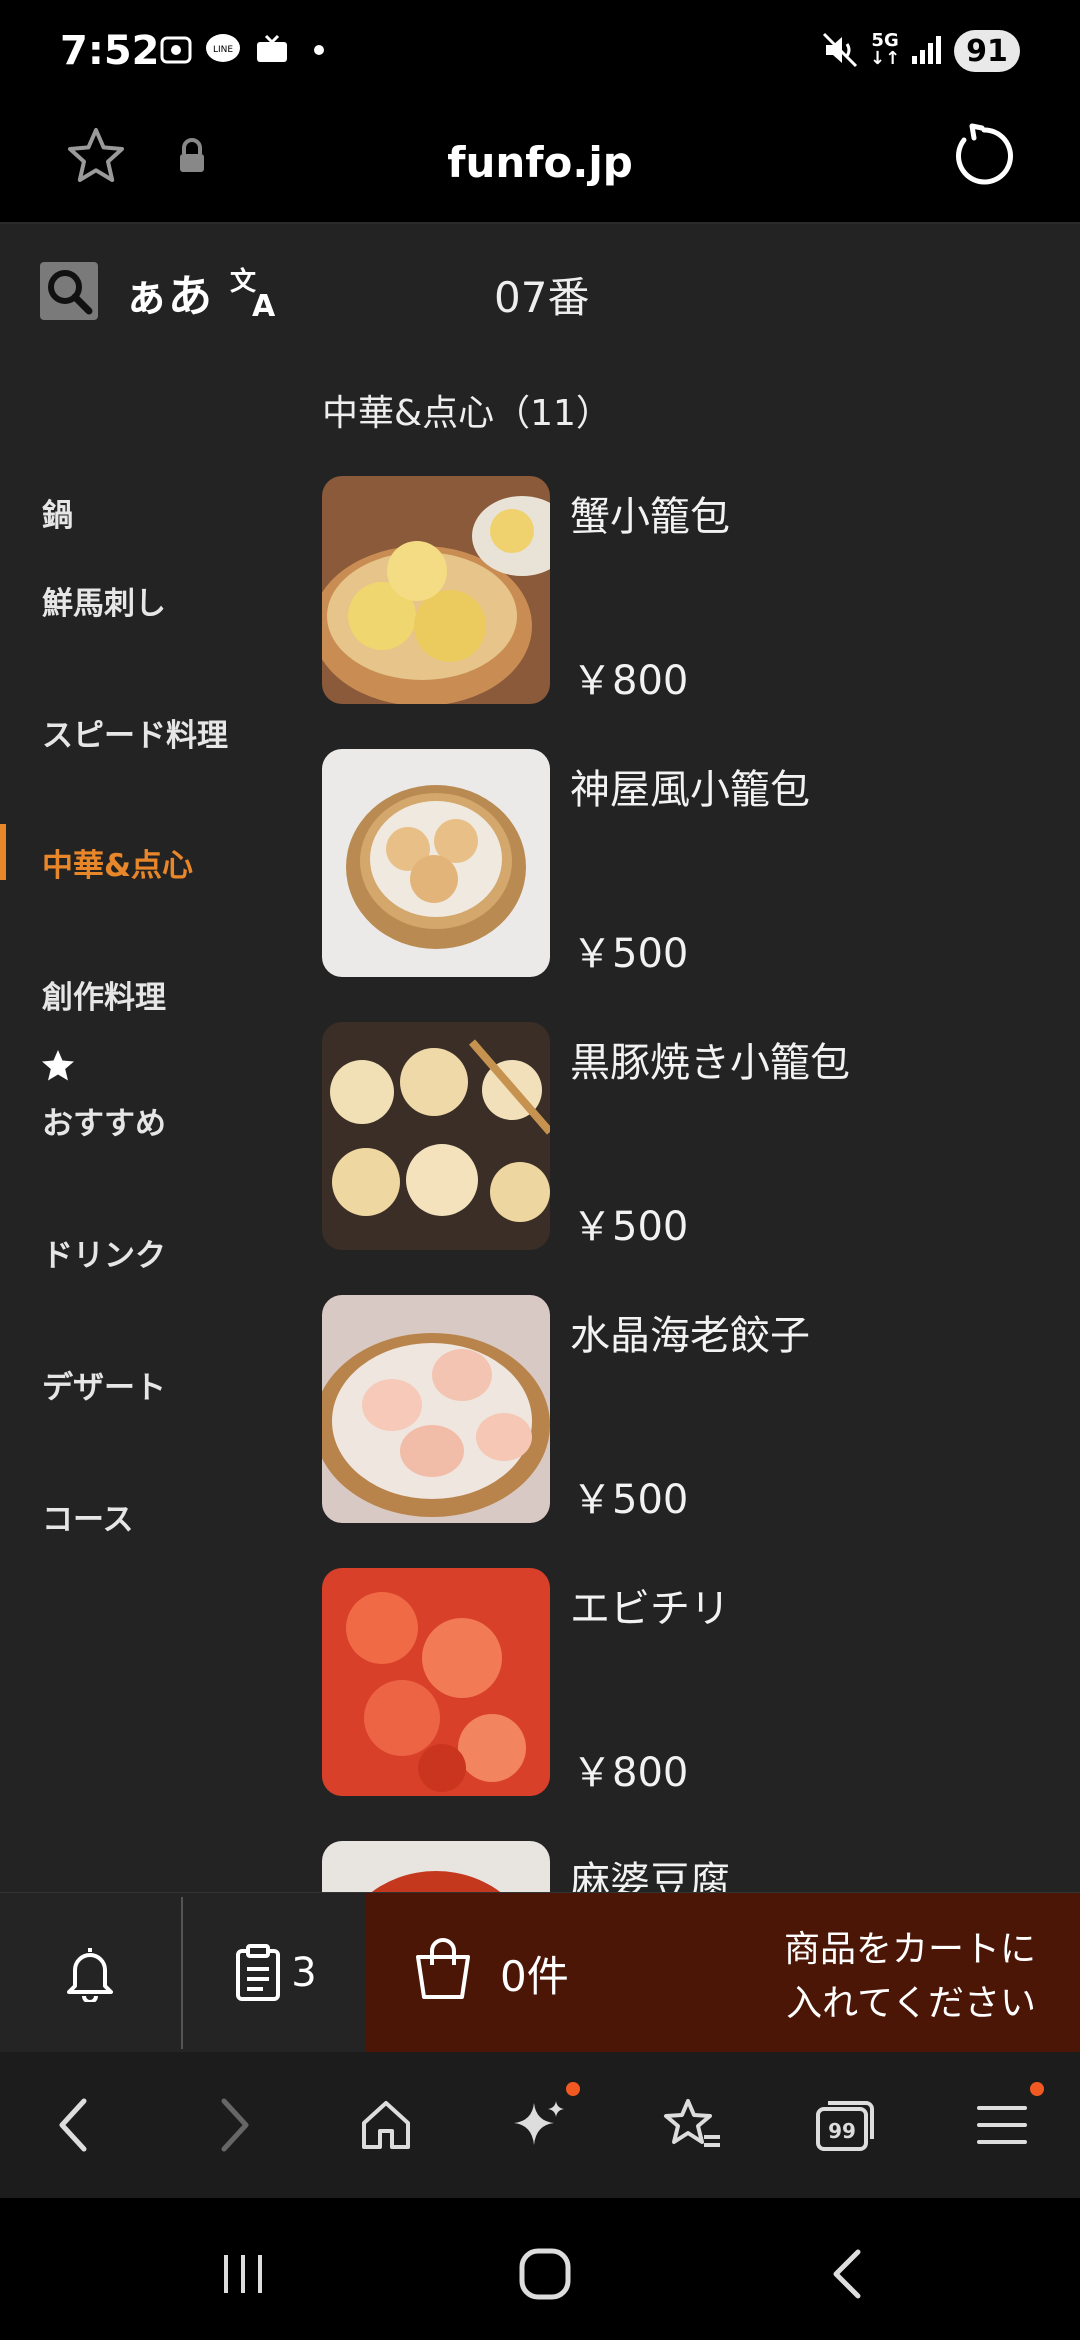 This screenshot has height=2340, width=1080. Describe the element at coordinates (243, 2274) in the screenshot. I see `recent-apps-icon` at that location.